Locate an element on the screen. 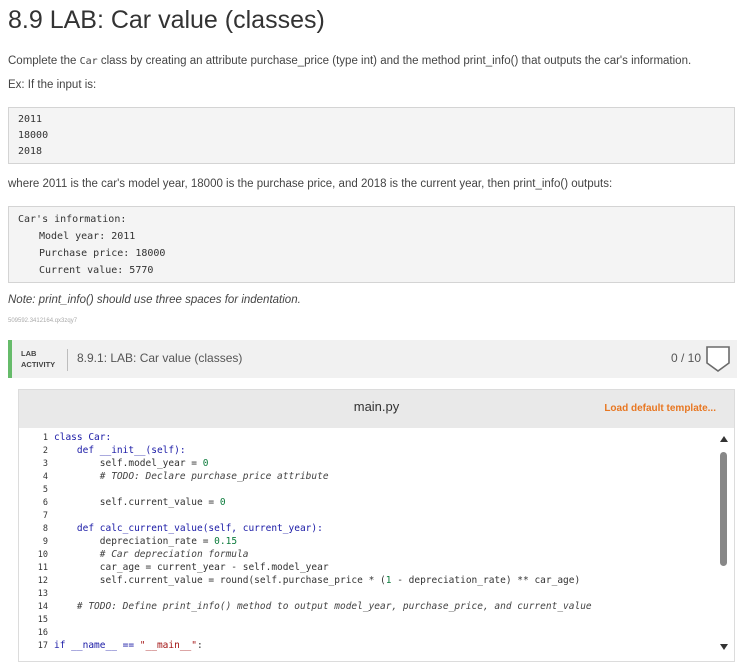 Image resolution: width=737 pixels, height=662 pixels. activity-id: 509592.3412164.qx3zqy7 is located at coordinates (43, 321).